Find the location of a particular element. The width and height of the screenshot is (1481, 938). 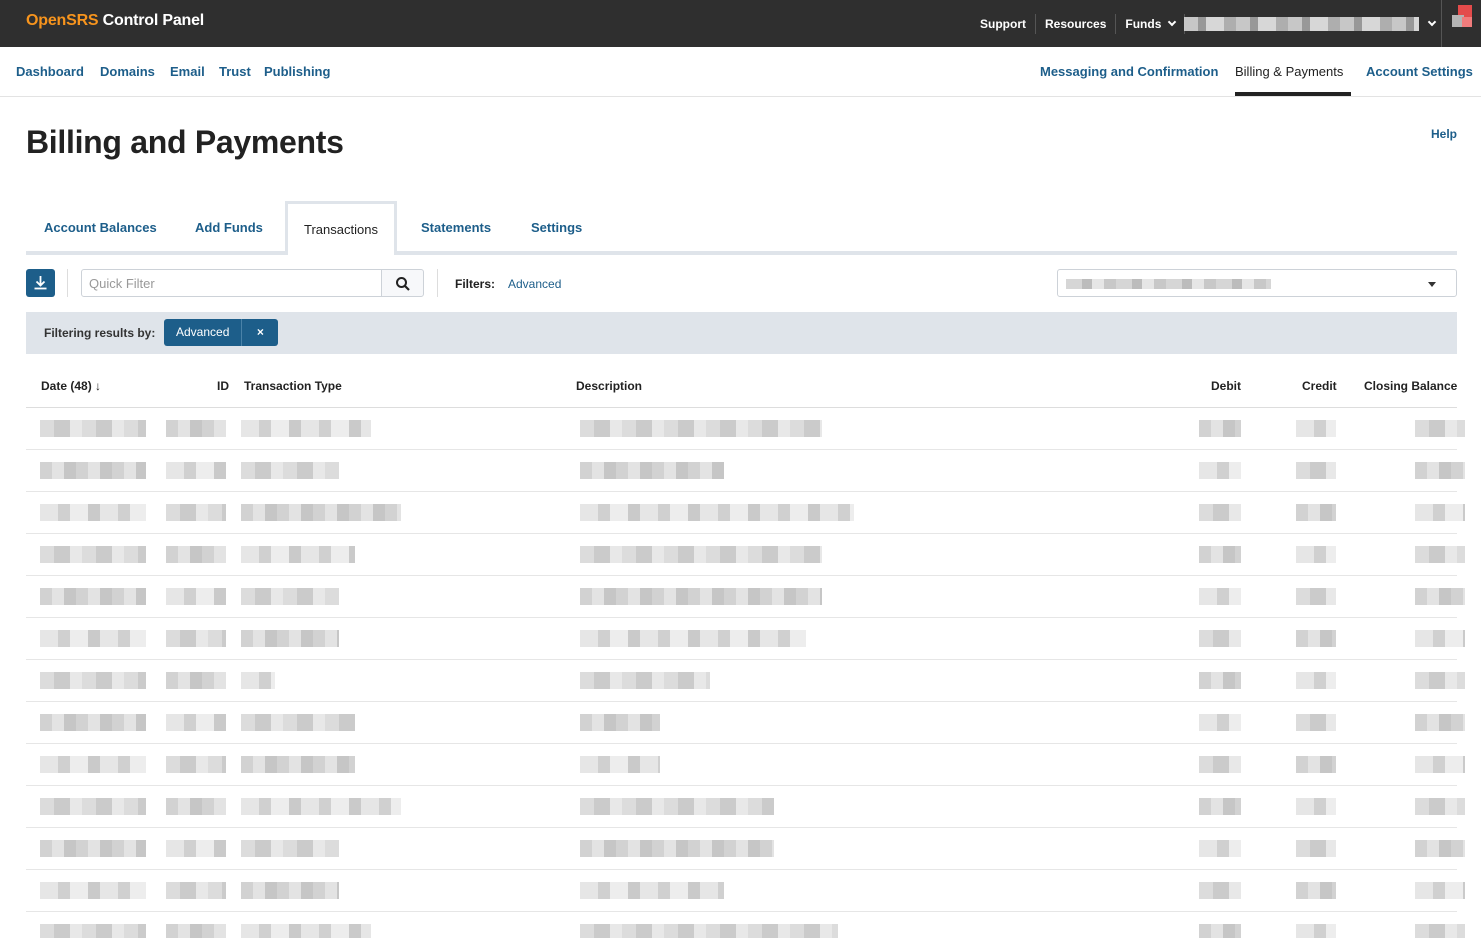

caret-down-icon is located at coordinates (1432, 284).